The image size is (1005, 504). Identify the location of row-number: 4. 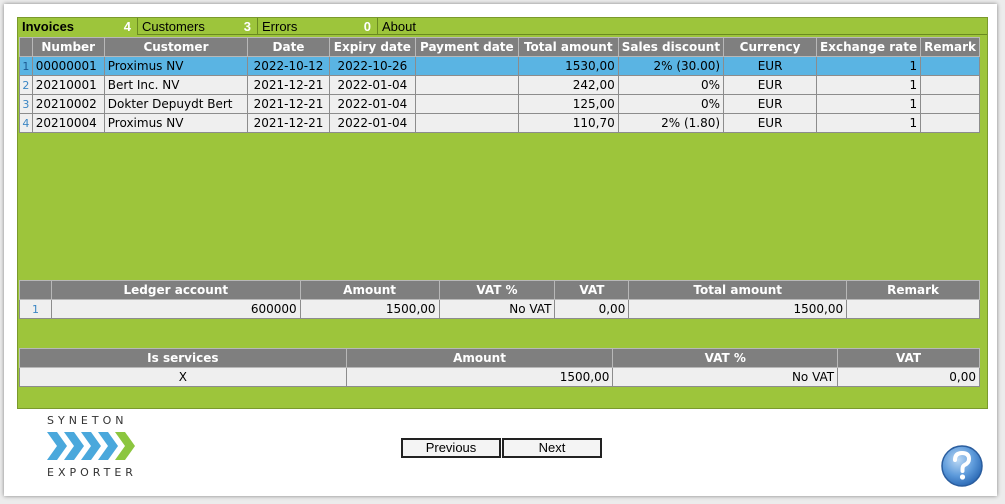
(26, 123).